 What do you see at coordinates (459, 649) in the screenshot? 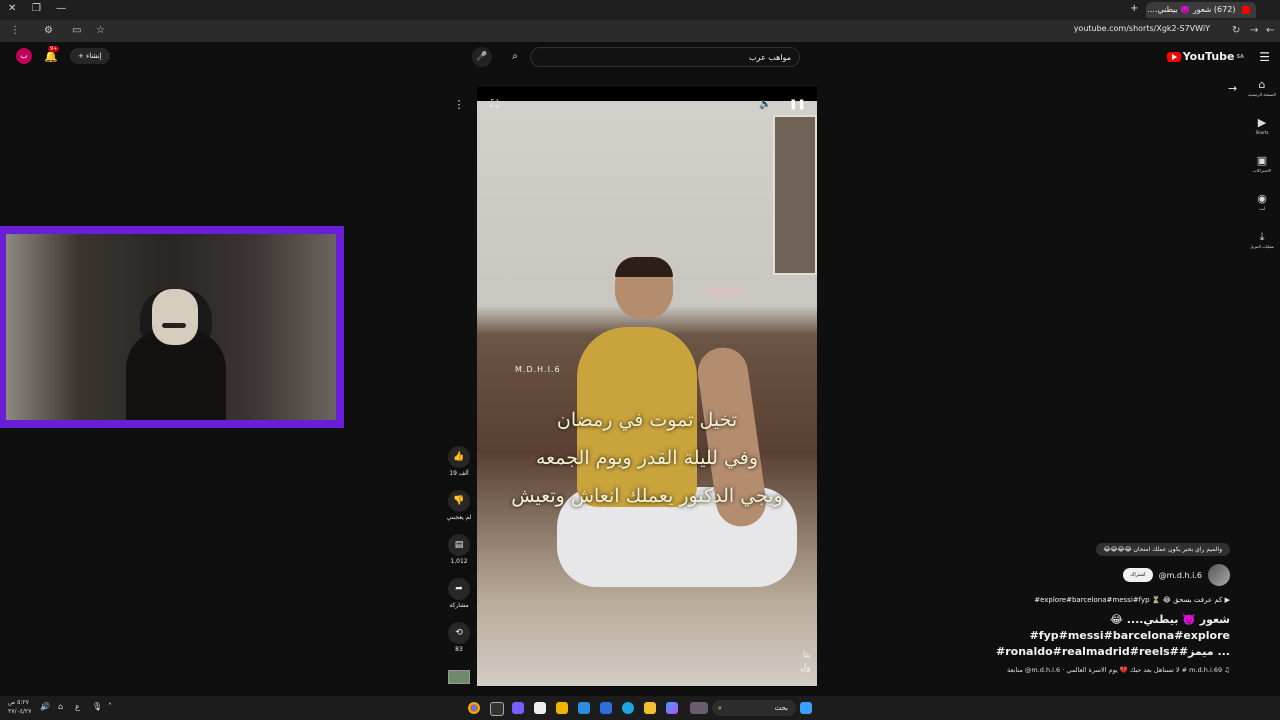
I see `remix-count: 83` at bounding box center [459, 649].